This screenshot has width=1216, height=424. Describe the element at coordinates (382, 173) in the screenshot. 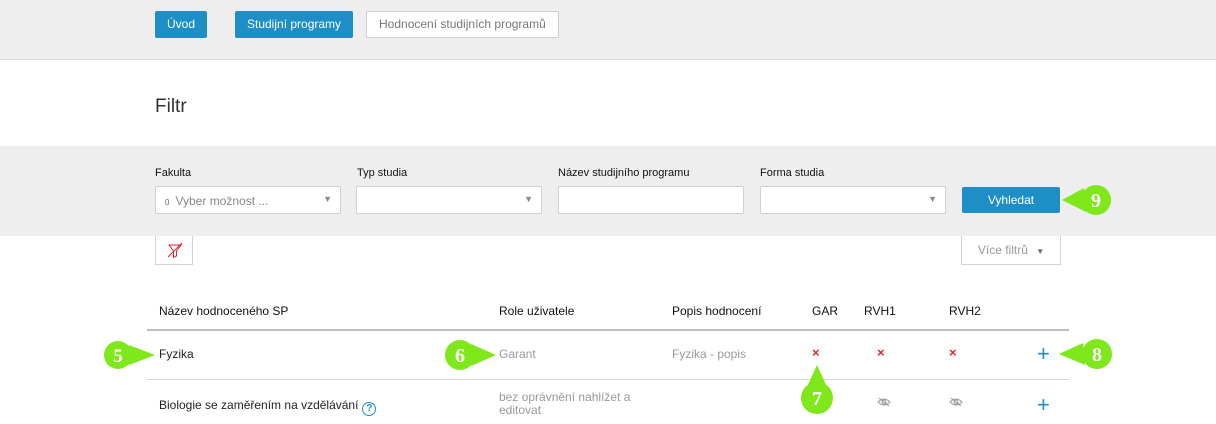

I see `study-type-label: Typ studia` at that location.